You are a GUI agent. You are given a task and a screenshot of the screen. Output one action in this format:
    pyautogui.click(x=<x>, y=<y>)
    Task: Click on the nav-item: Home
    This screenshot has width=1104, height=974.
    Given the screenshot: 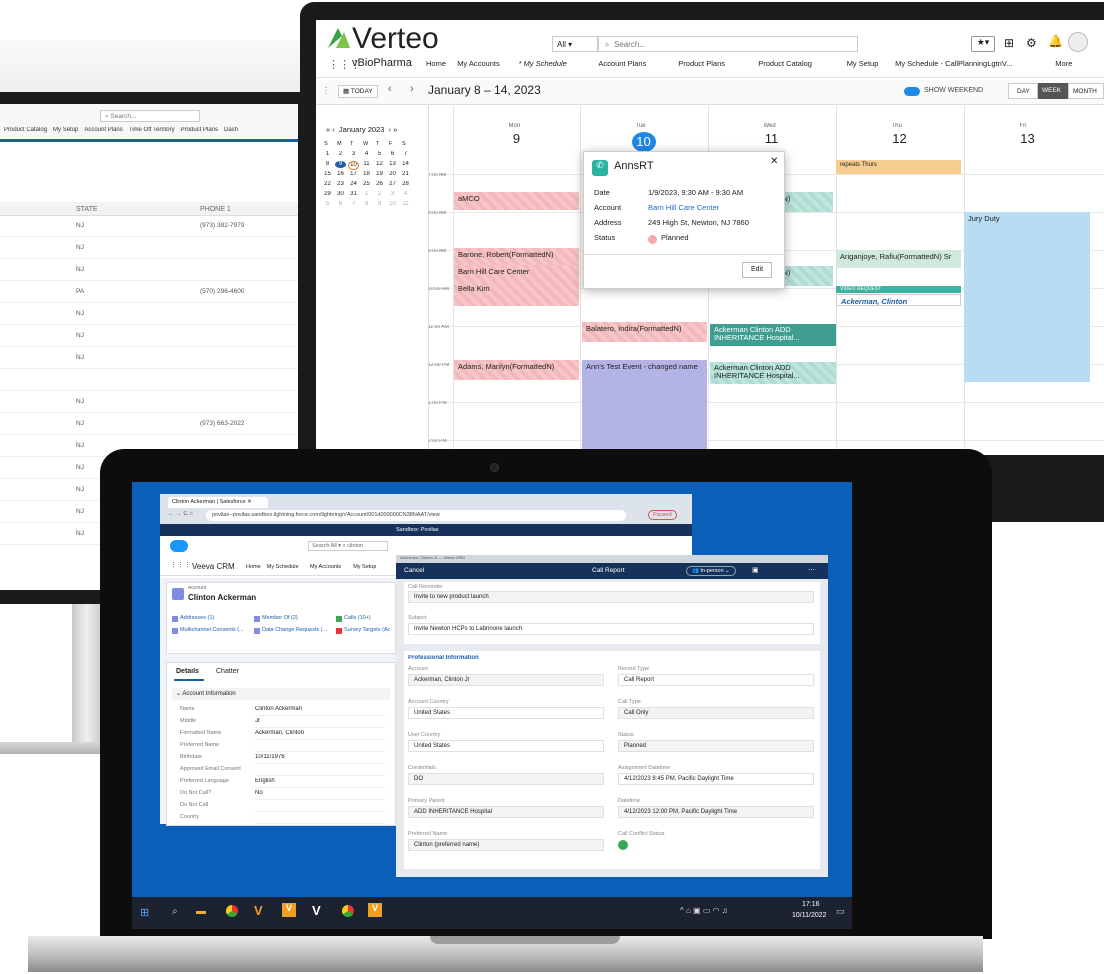 What is the action you would take?
    pyautogui.click(x=436, y=64)
    